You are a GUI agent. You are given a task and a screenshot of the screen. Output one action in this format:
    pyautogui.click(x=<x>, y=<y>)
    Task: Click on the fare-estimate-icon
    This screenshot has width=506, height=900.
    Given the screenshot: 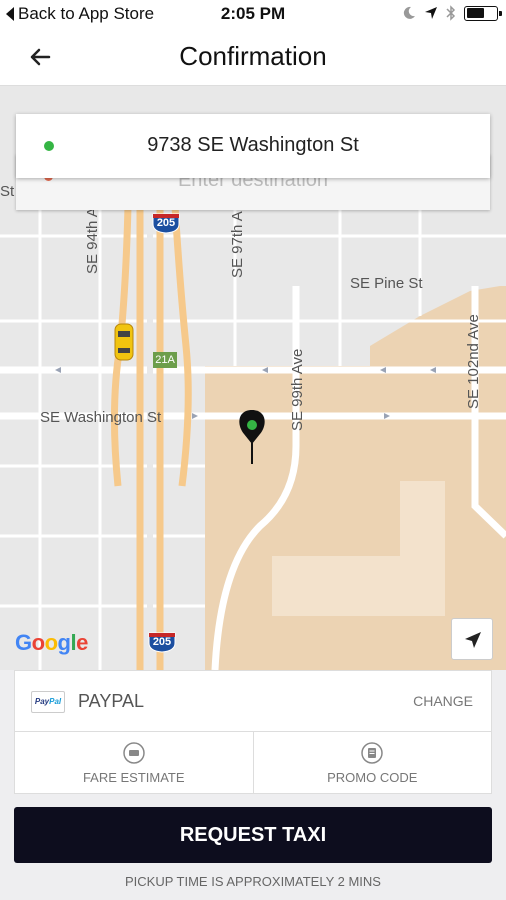 What is the action you would take?
    pyautogui.click(x=134, y=753)
    